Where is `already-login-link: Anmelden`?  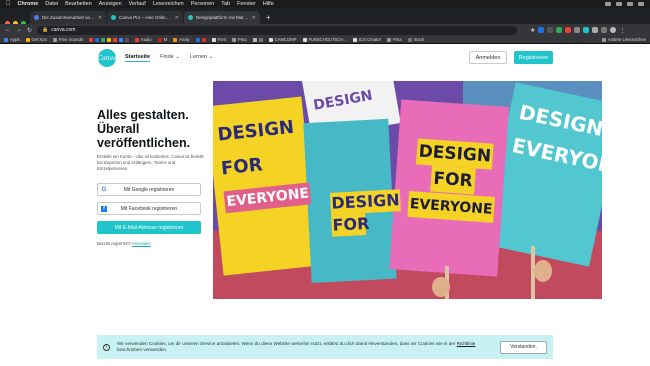
already-login-link: Anmelden is located at coordinates (141, 243).